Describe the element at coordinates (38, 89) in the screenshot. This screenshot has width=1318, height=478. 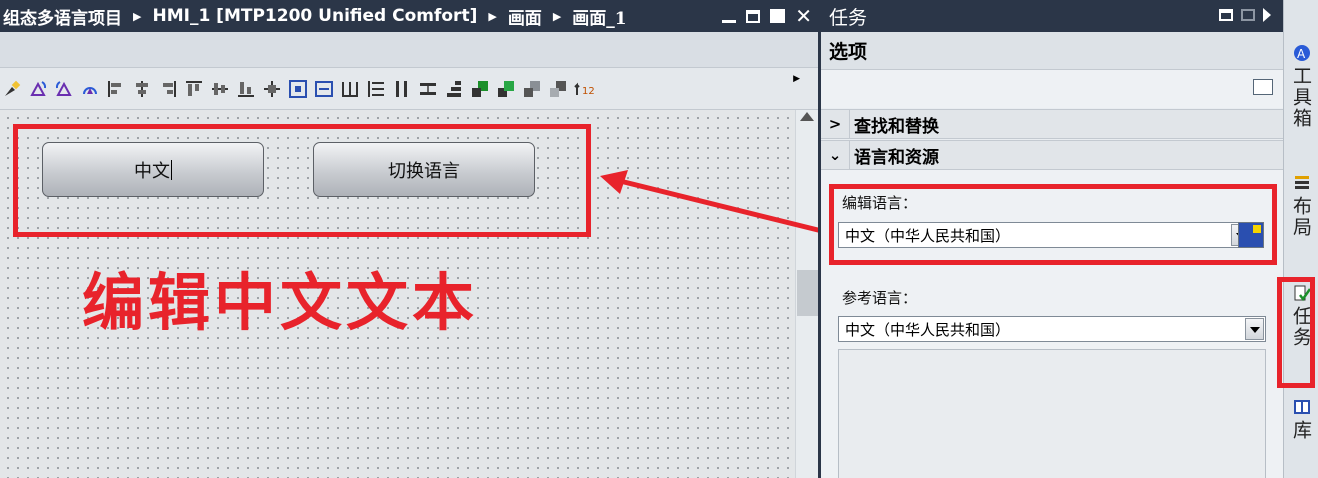
I see `rotate-cw-icon` at that location.